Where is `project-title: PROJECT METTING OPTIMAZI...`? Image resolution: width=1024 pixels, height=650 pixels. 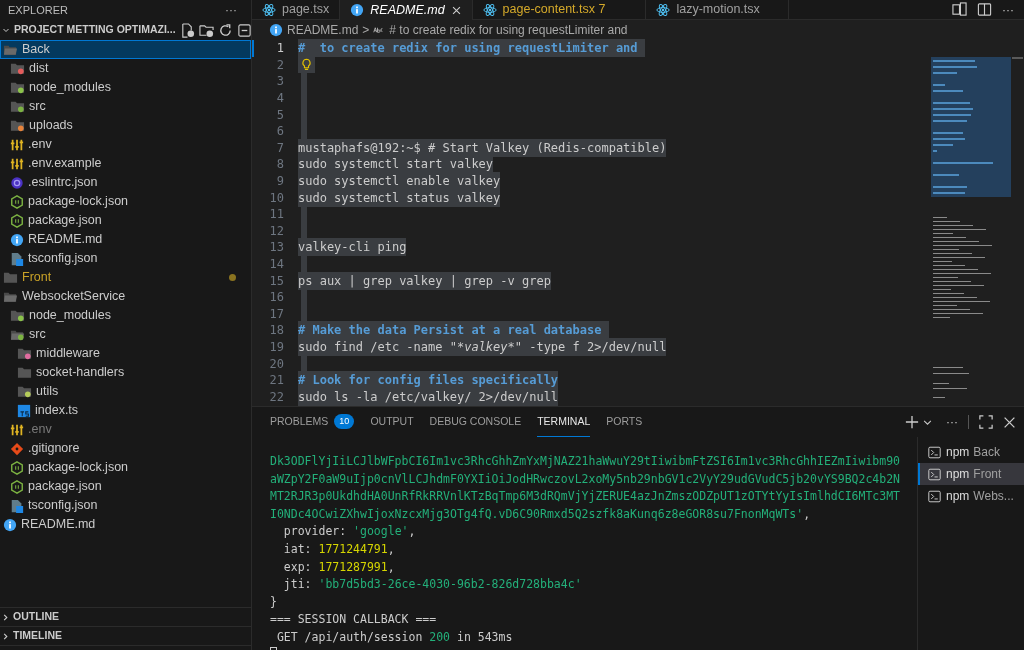
project-title: PROJECT METTING OPTIMAZI... is located at coordinates (95, 30).